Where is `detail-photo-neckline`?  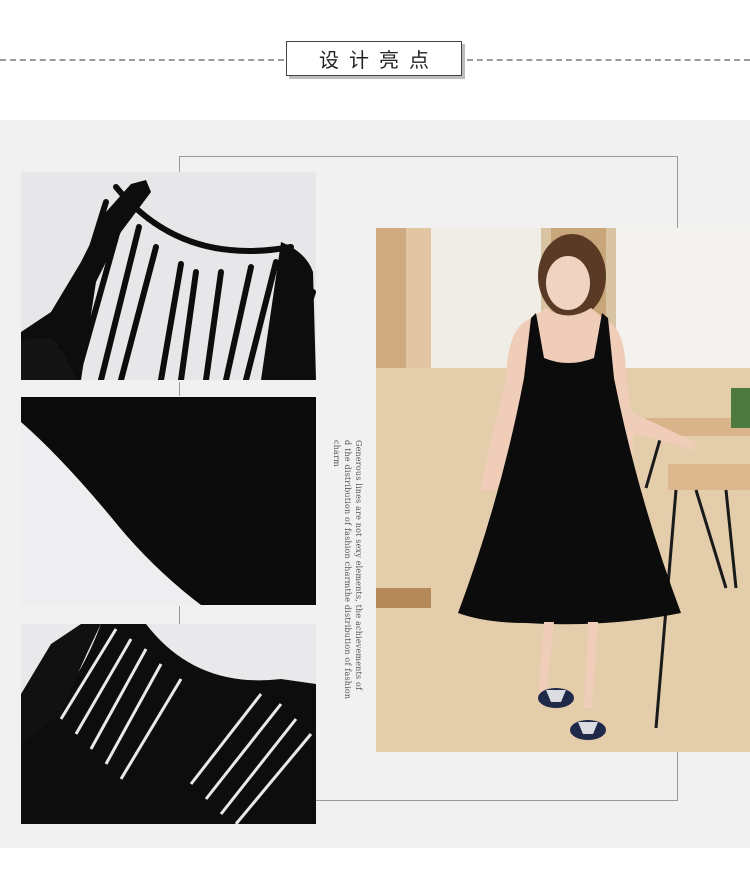
detail-photo-neckline is located at coordinates (168, 276).